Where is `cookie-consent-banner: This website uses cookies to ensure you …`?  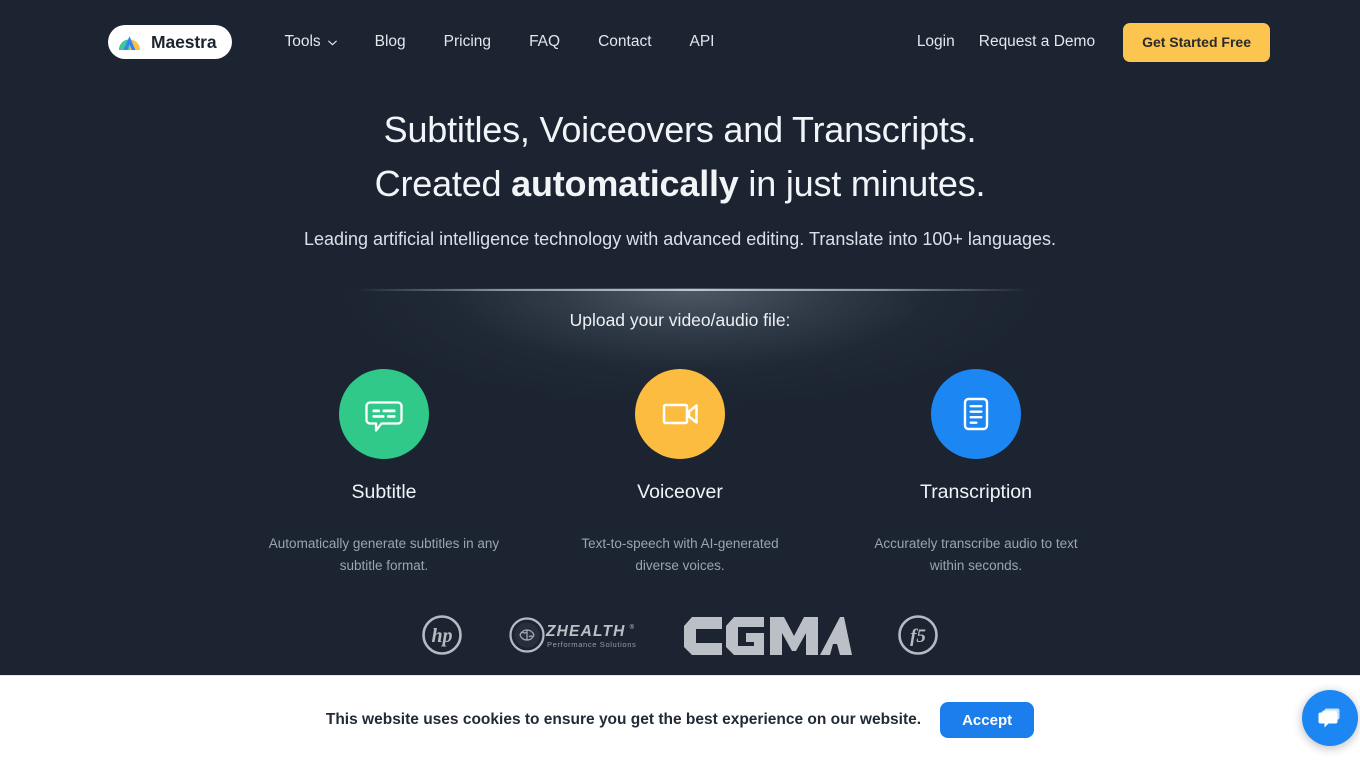 cookie-consent-banner: This website uses cookies to ensure you … is located at coordinates (680, 719).